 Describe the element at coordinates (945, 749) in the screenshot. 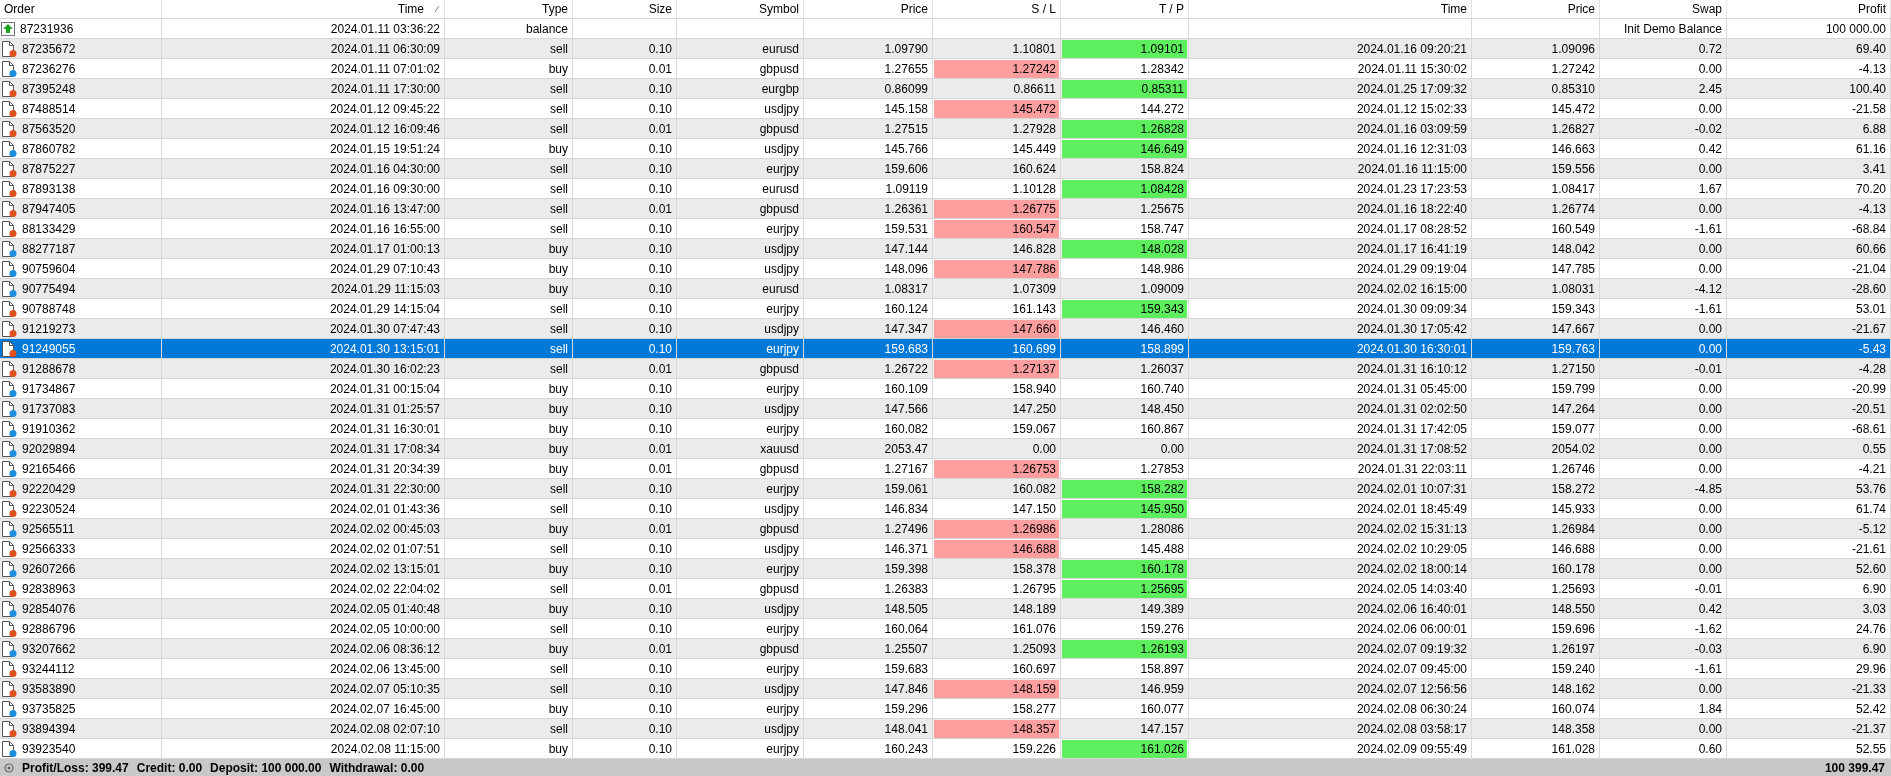

I see `table-row: 93923540 2024.02.08 11:15:00 buy 0.10 eurjpy 160.243 159.226 161.026 2024.02.09 09:55:49 161.028 0.60 52.55` at that location.